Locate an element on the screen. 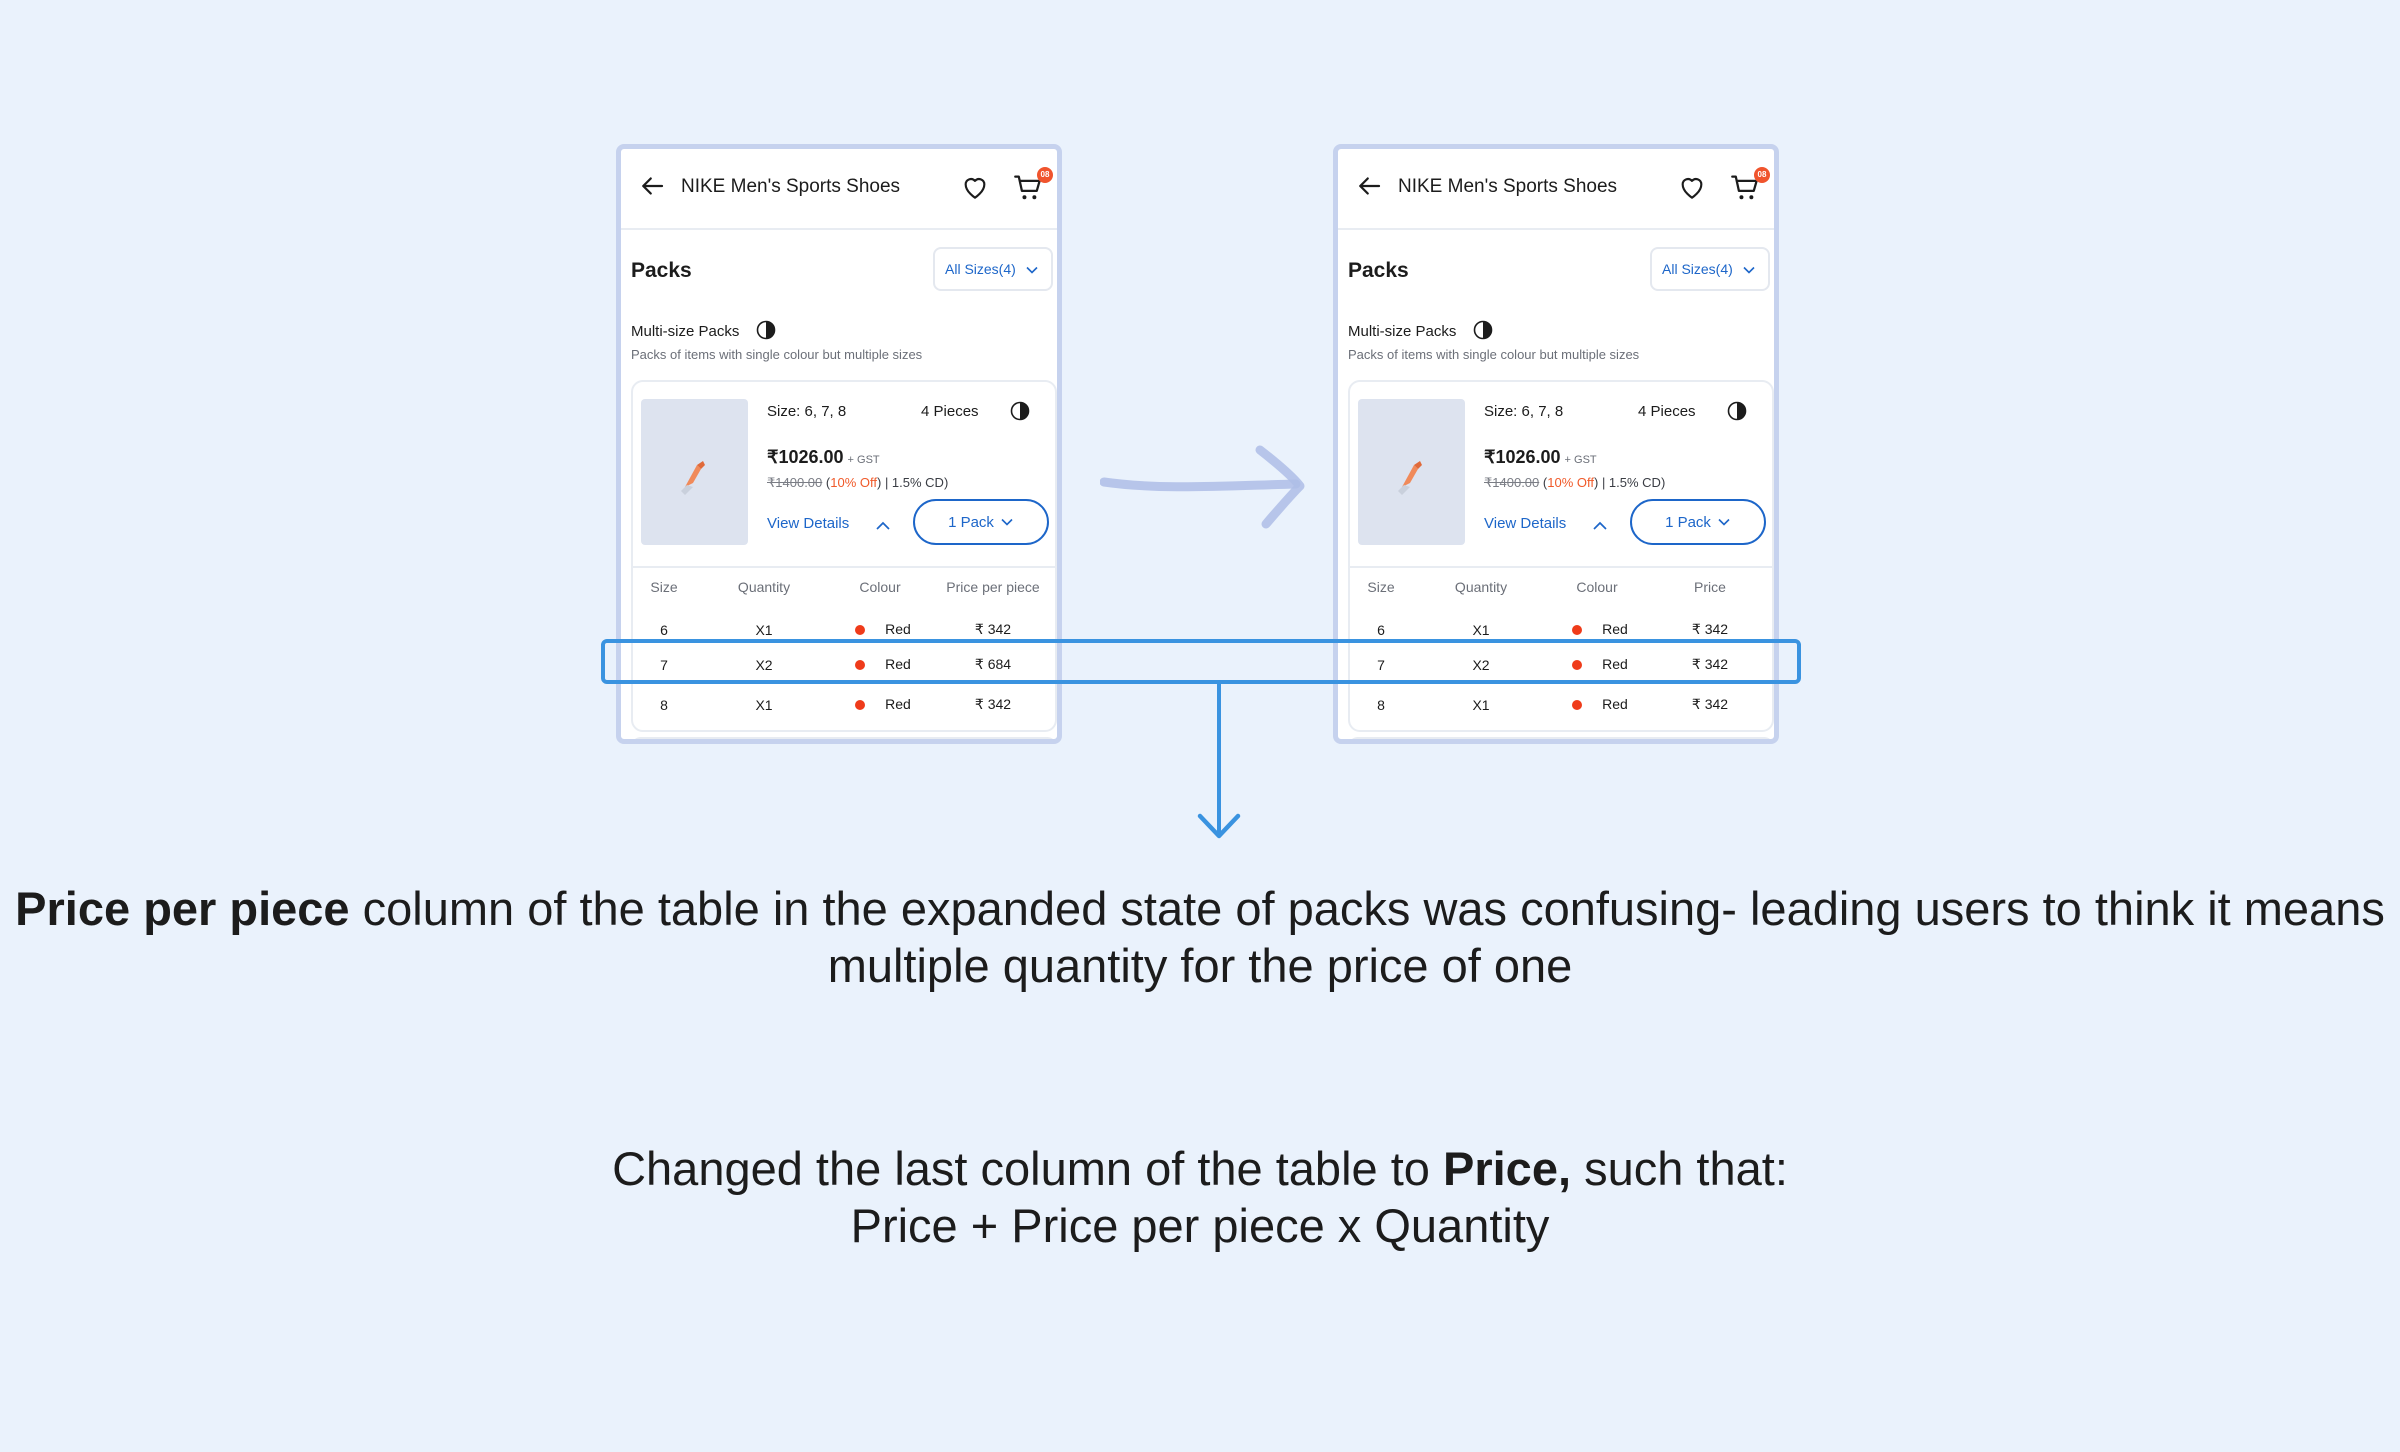 The image size is (2400, 1452). row-highlight-box is located at coordinates (1201, 661).